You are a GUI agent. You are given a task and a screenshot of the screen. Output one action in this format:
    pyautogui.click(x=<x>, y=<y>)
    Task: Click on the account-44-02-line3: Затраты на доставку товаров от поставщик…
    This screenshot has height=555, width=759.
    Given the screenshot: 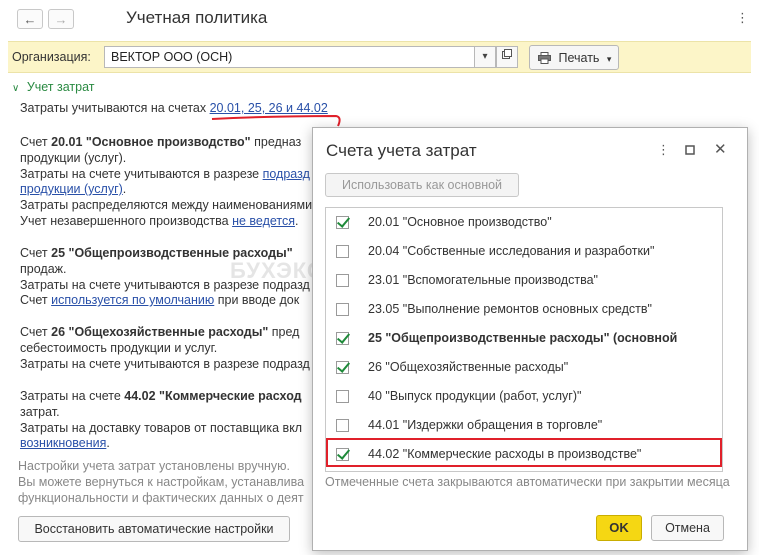 What is the action you would take?
    pyautogui.click(x=161, y=428)
    